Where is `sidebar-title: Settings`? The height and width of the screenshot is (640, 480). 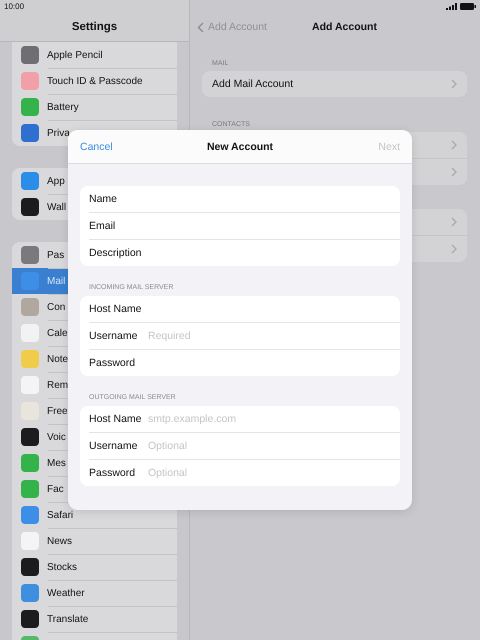 sidebar-title: Settings is located at coordinates (95, 26).